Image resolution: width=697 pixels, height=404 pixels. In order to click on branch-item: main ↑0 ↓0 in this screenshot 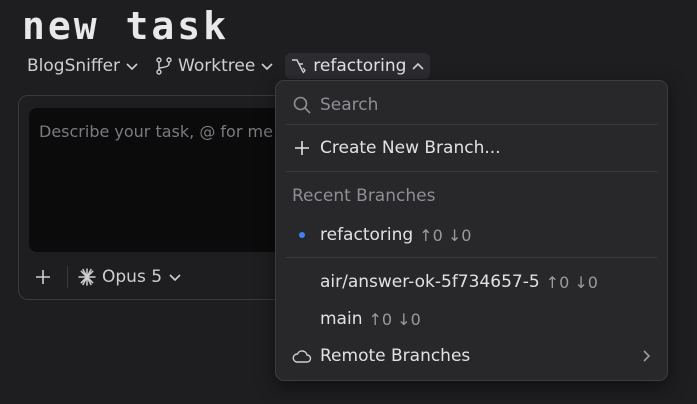, I will do `click(471, 319)`.